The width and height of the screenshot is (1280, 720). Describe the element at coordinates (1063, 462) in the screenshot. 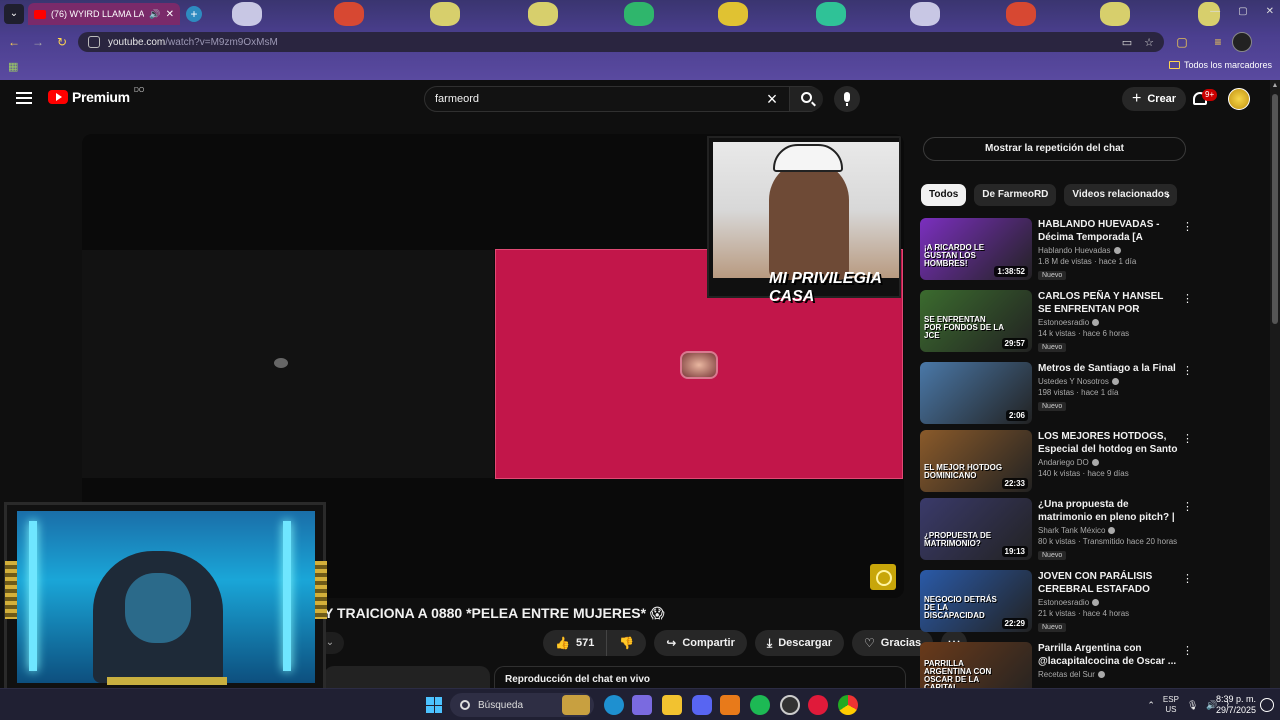

I see `channel-name: Andariego DO` at that location.